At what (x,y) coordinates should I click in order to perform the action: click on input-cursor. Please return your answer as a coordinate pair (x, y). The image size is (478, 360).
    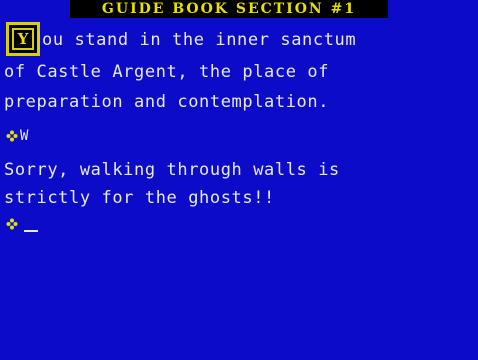
    Looking at the image, I should click on (31, 231).